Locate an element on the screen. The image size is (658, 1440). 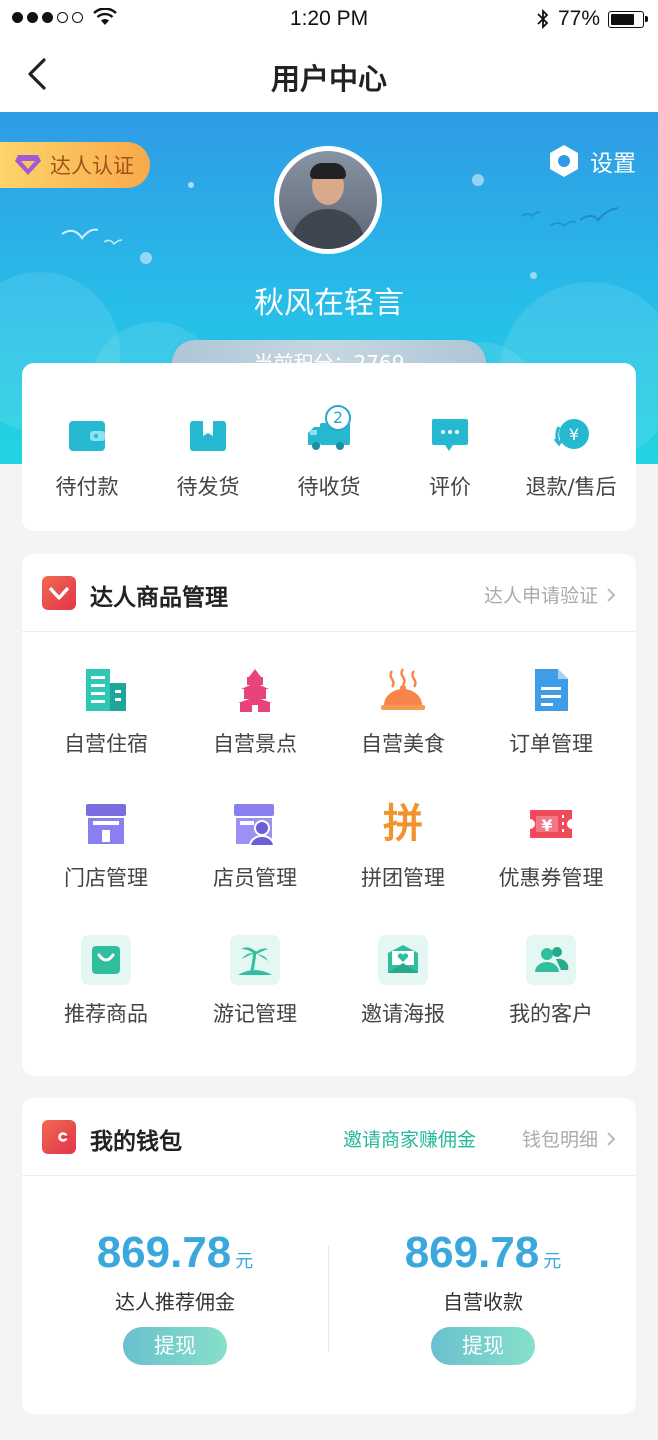
food-cloche-icon is located at coordinates (403, 689).